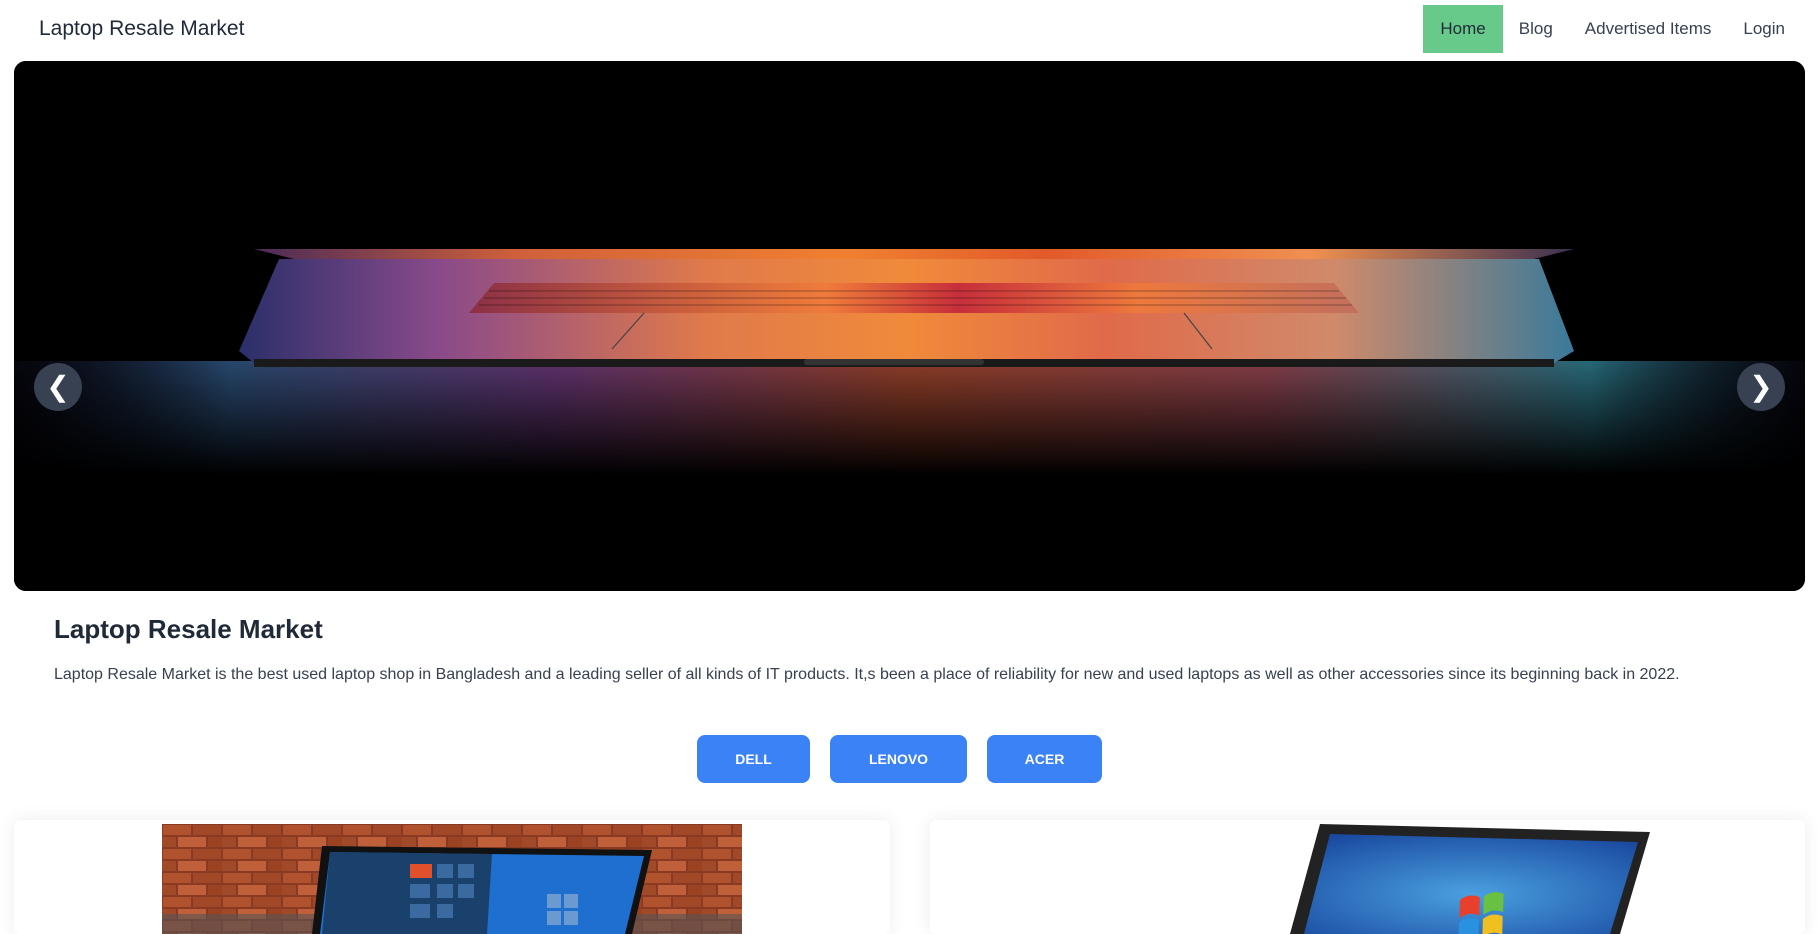 This screenshot has width=1819, height=934. I want to click on carousel-prev-button: ❮, so click(58, 387).